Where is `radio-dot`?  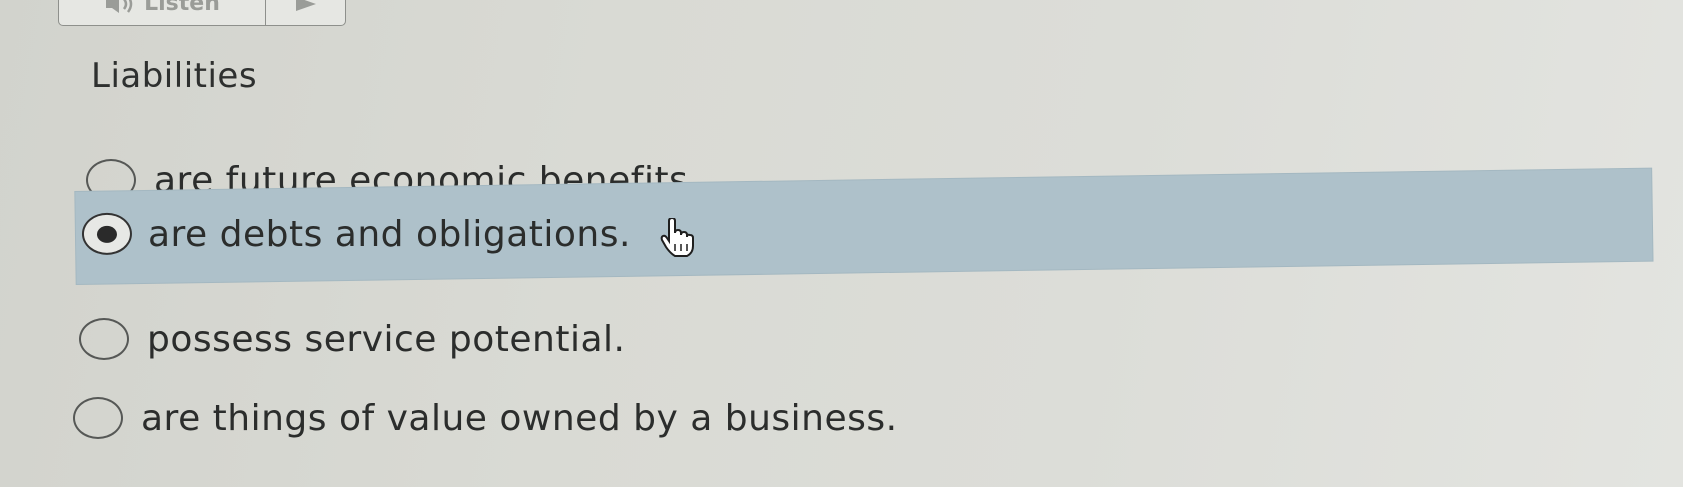 radio-dot is located at coordinates (106, 234).